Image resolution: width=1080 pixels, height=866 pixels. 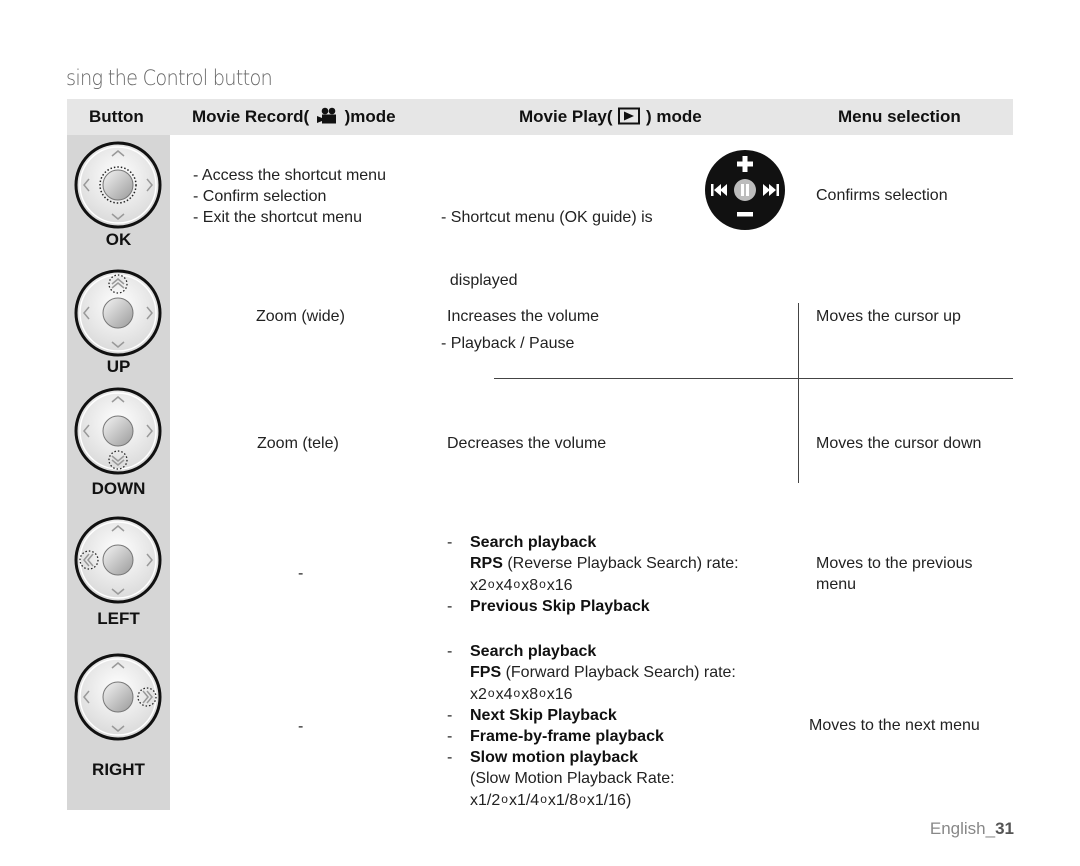 What do you see at coordinates (1004, 828) in the screenshot?
I see `page-number: 31` at bounding box center [1004, 828].